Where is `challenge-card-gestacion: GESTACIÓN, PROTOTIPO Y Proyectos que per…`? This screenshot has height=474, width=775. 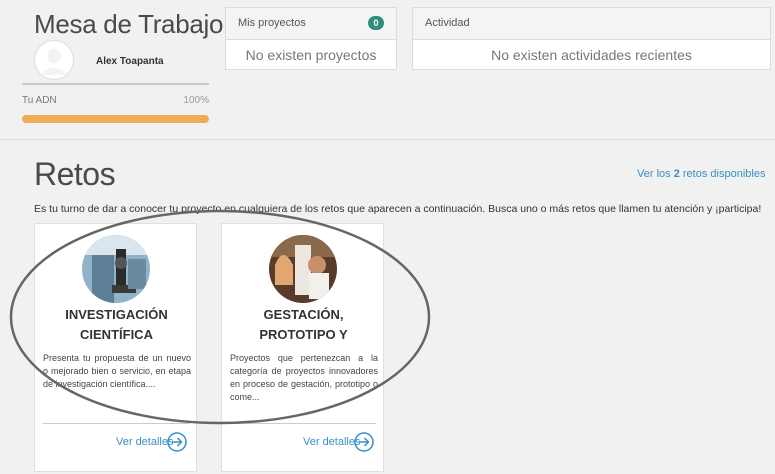
challenge-card-gestacion: GESTACIÓN, PROTOTIPO Y Proyectos que per… is located at coordinates (302, 347).